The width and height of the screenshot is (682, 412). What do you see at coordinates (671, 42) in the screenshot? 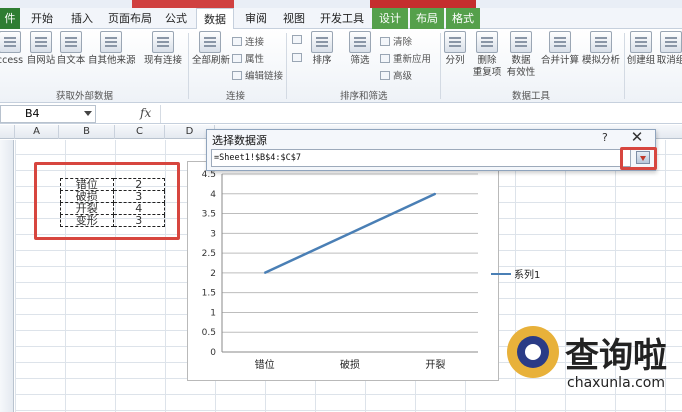
I see `ungroup-icon` at bounding box center [671, 42].